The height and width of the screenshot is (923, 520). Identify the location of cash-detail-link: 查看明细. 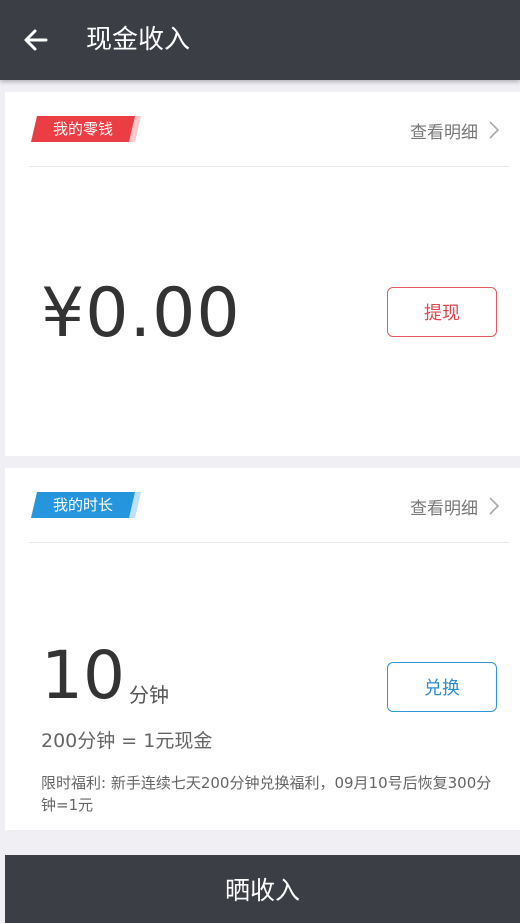
(455, 130).